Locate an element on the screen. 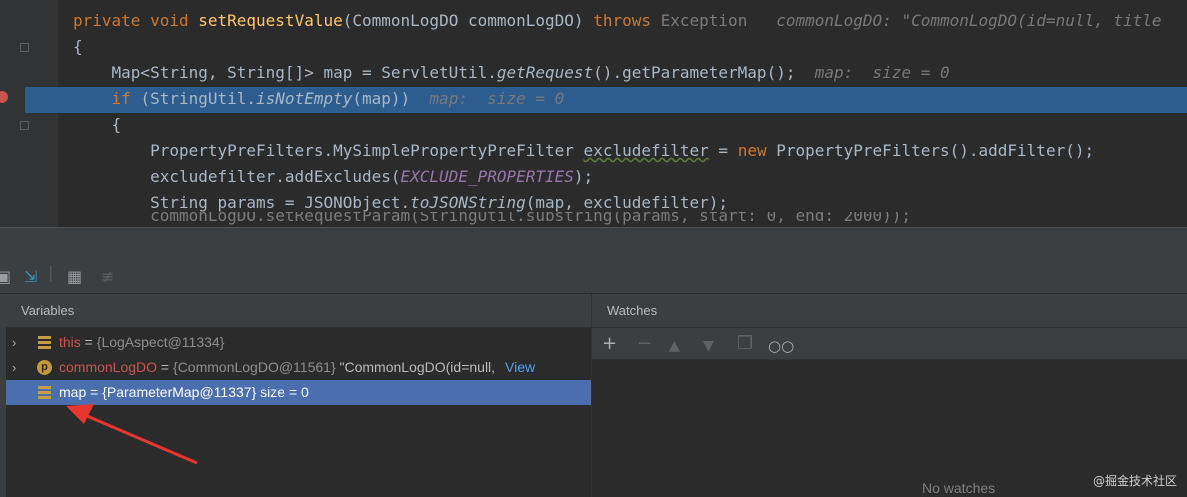 The image size is (1187, 497). watches-title: Watches is located at coordinates (632, 310).